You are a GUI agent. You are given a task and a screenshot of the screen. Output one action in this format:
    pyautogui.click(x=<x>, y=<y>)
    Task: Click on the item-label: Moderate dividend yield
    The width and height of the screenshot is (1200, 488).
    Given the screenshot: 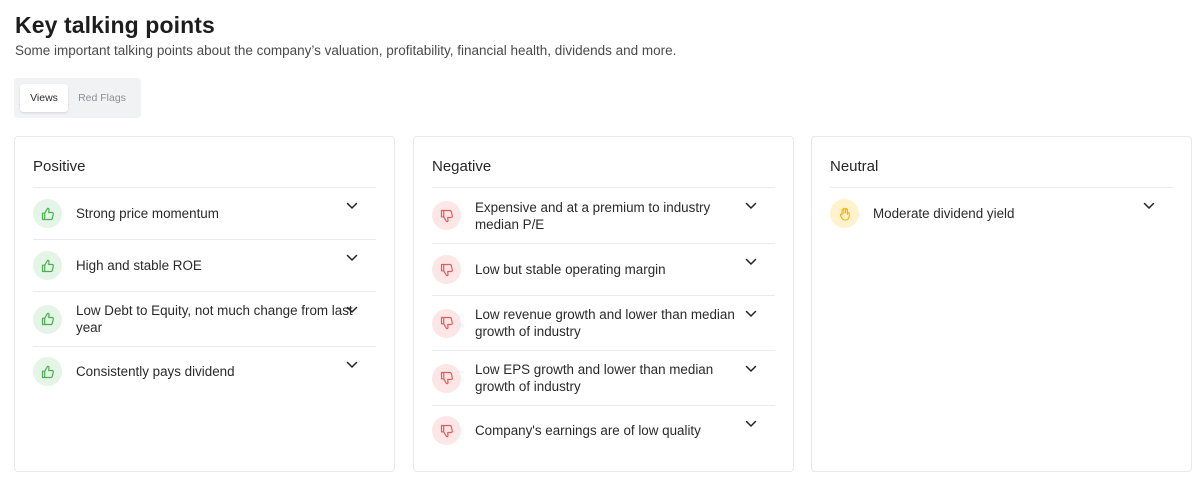 What is the action you would take?
    pyautogui.click(x=944, y=213)
    